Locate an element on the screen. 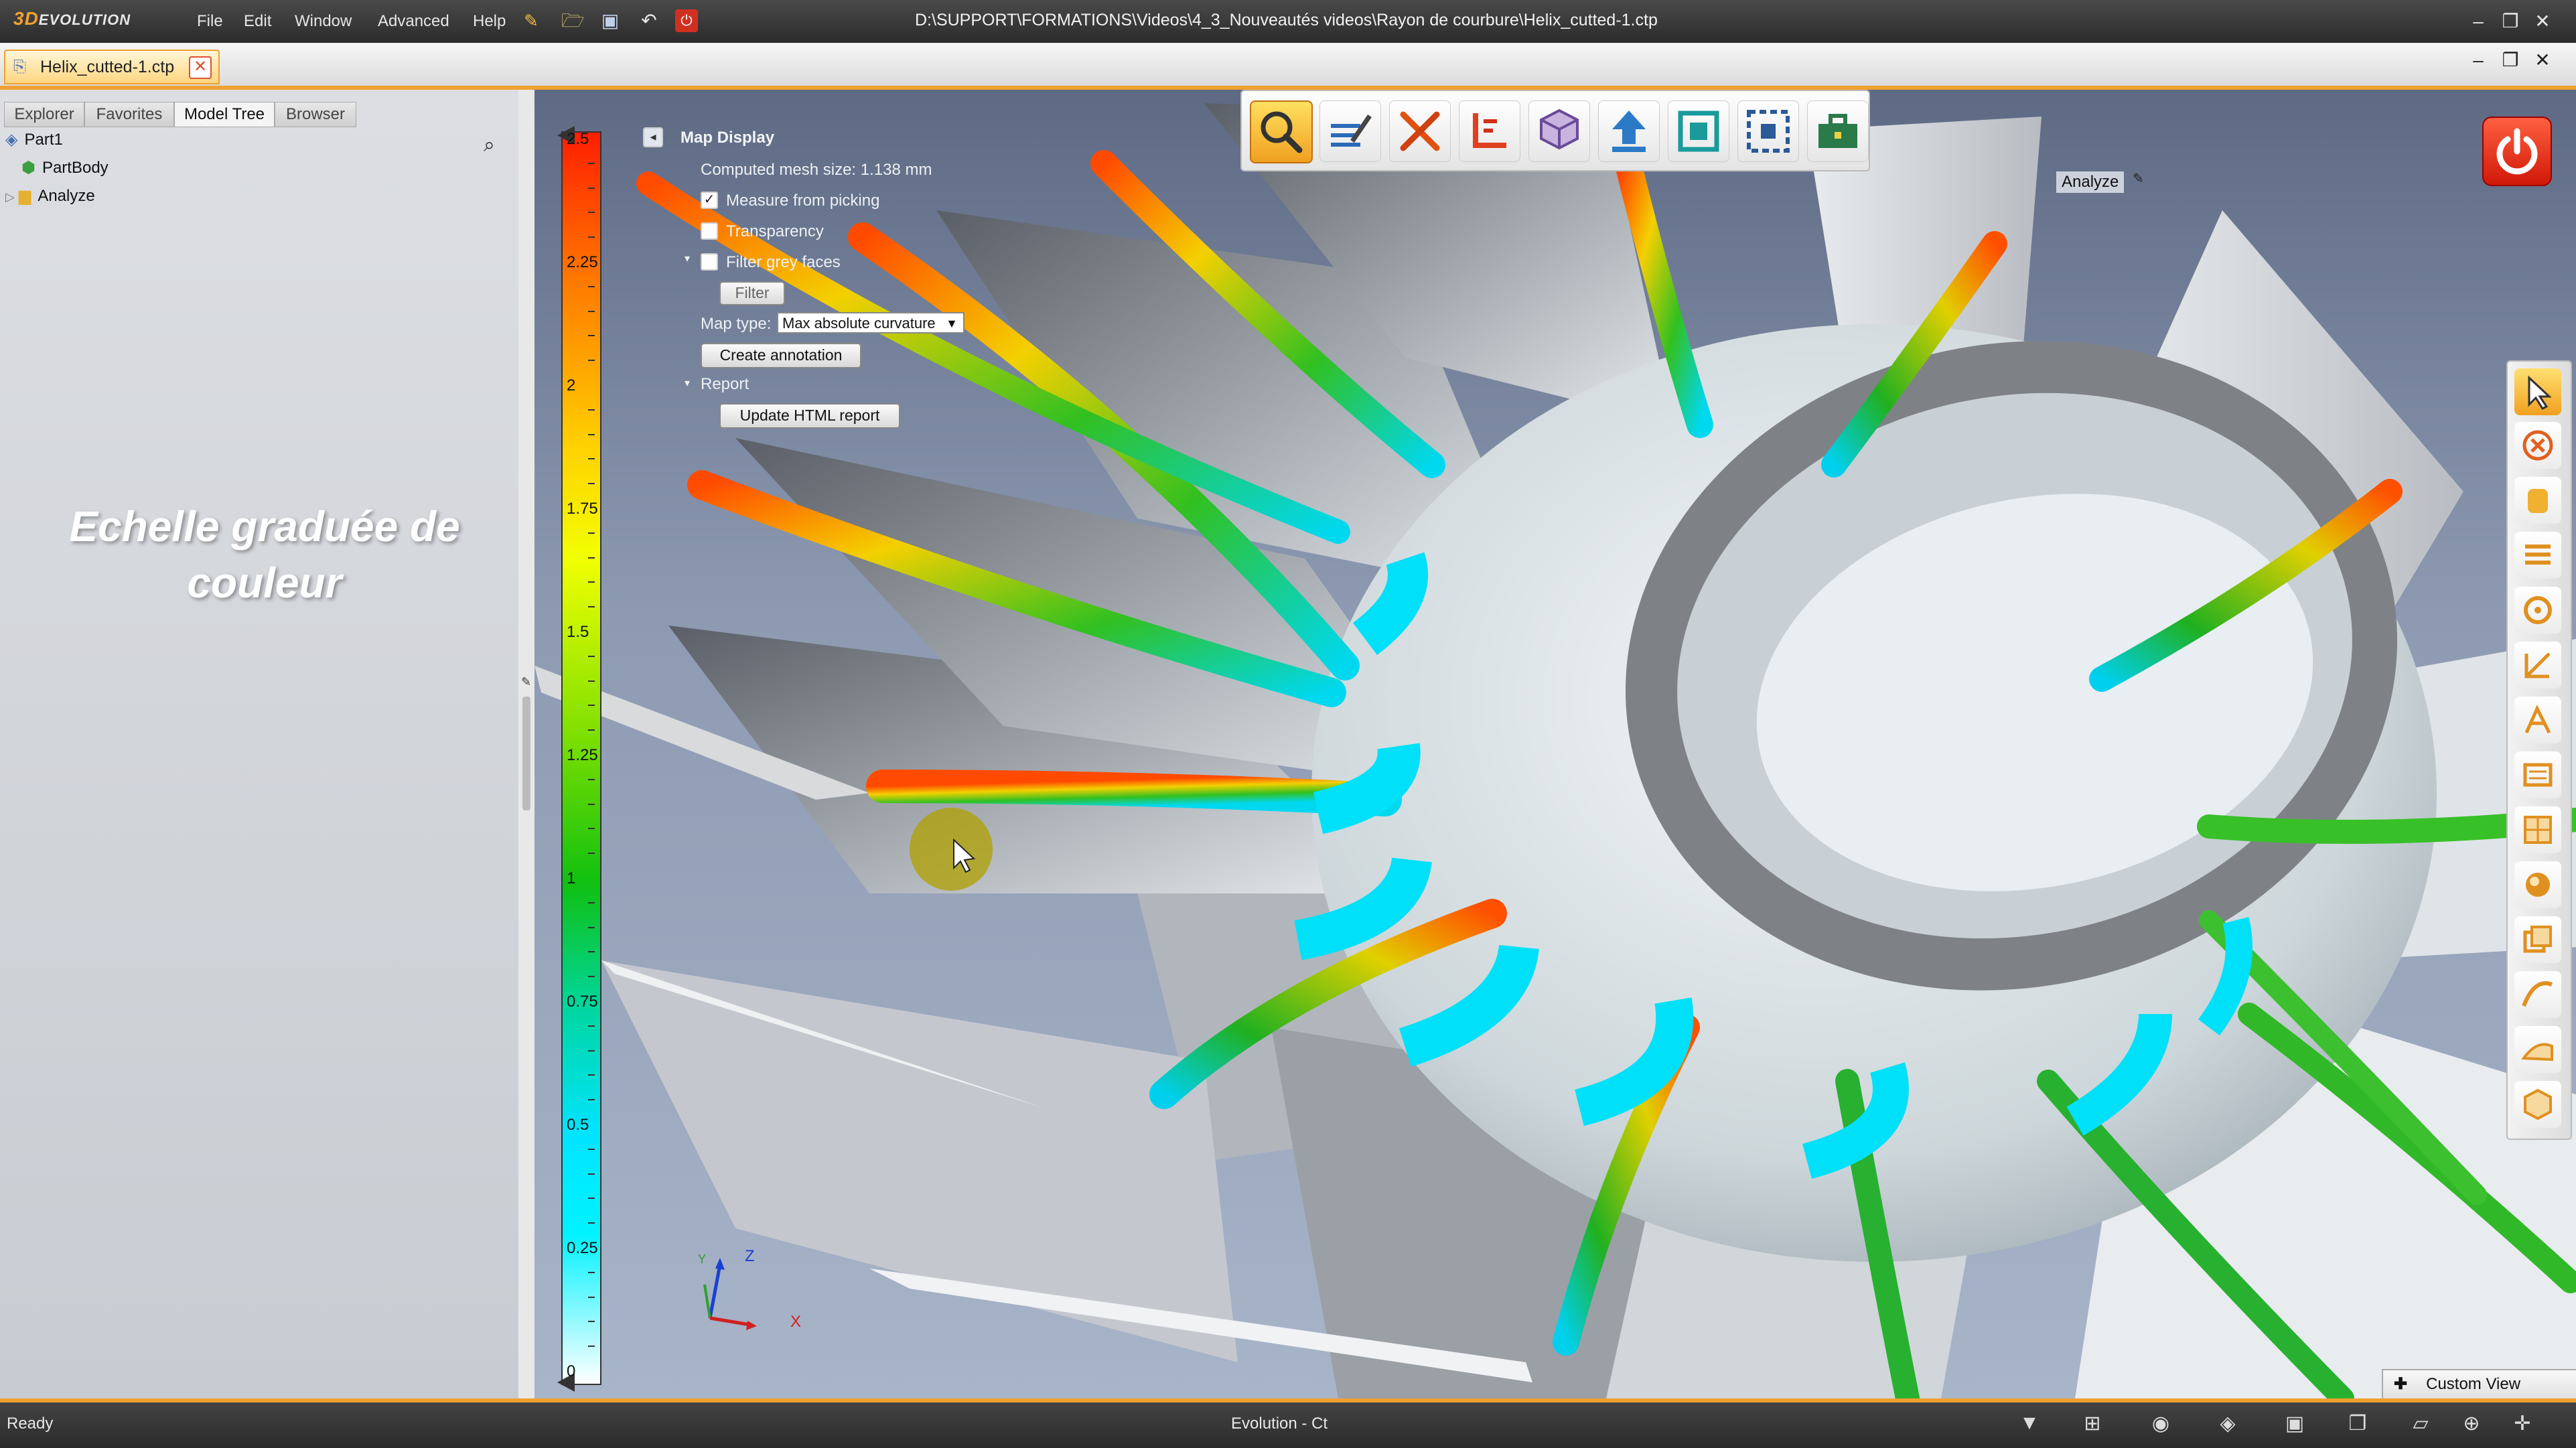 The height and width of the screenshot is (1448, 2576). status-text: Ready is located at coordinates (30, 1424).